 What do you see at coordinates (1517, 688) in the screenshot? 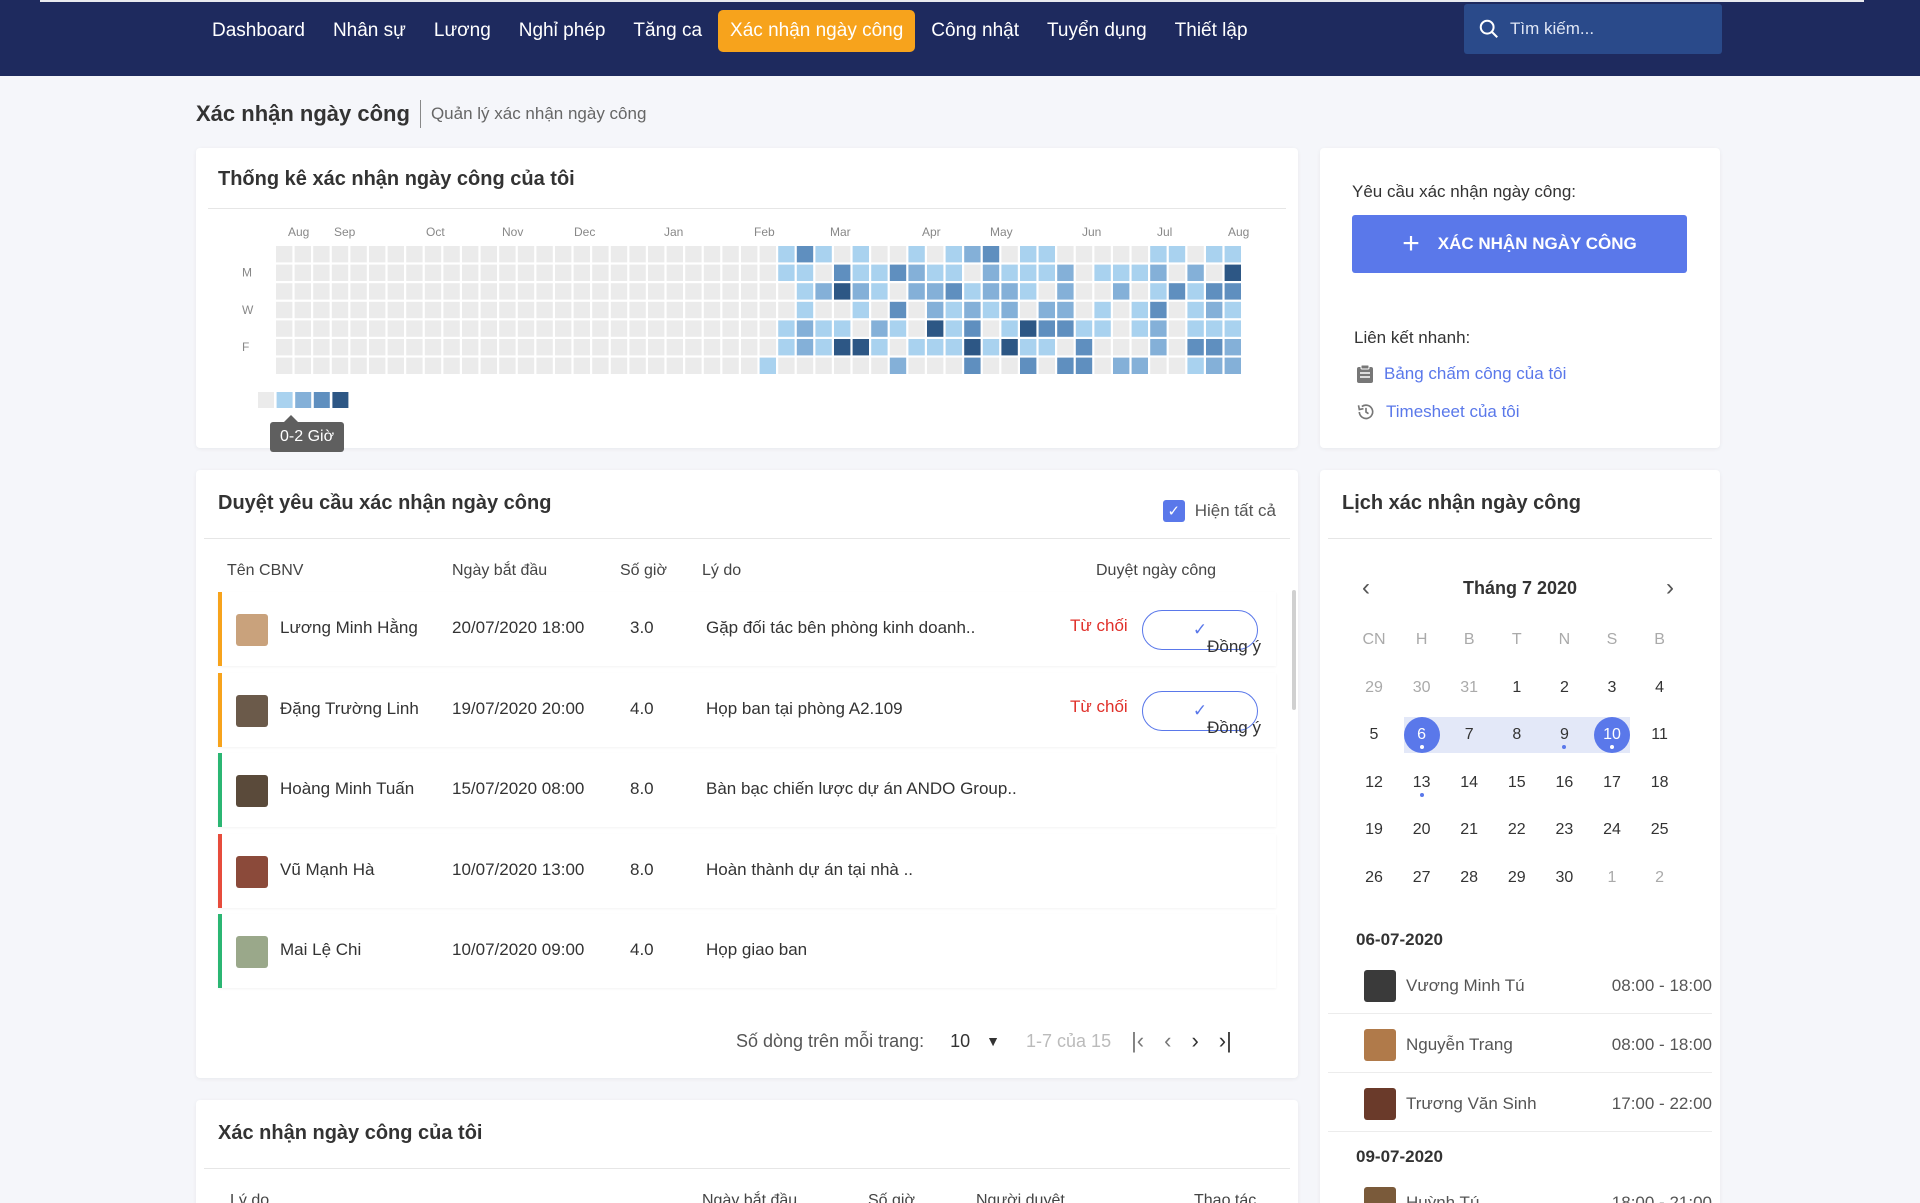
I see `calendar-day: 1` at bounding box center [1517, 688].